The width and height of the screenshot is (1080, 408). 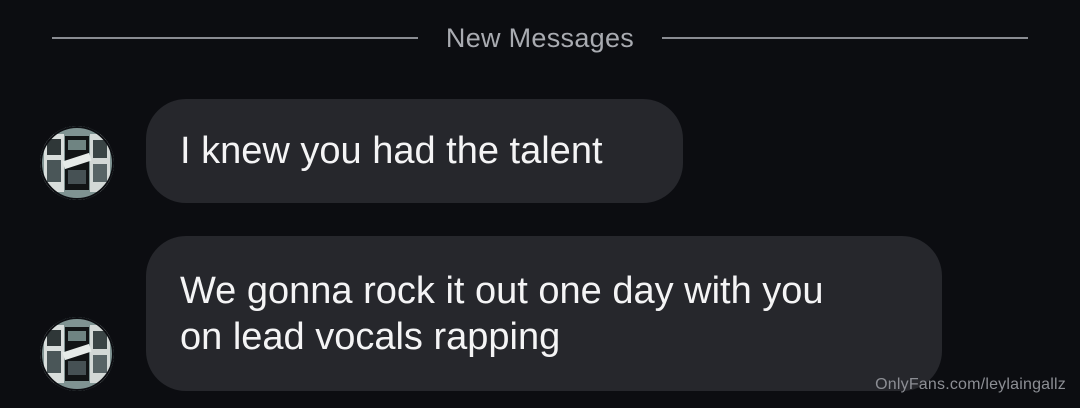 I want to click on message-bubble: I knew you had the talent, so click(x=414, y=151).